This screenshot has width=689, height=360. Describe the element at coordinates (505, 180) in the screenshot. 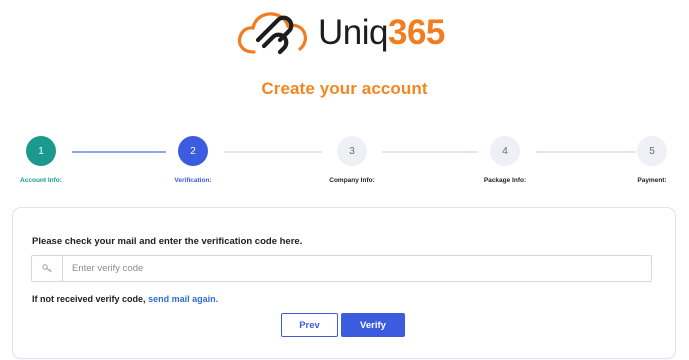

I see `step-4-label: Package Info:` at that location.